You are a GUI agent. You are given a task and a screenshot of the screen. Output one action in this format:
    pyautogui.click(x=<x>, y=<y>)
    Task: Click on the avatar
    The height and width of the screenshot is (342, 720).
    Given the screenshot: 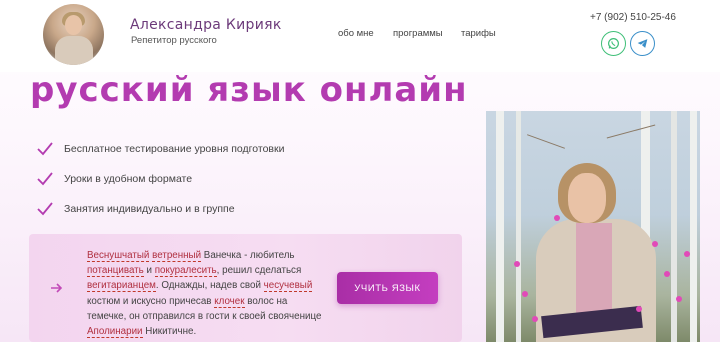 What is the action you would take?
    pyautogui.click(x=73, y=34)
    